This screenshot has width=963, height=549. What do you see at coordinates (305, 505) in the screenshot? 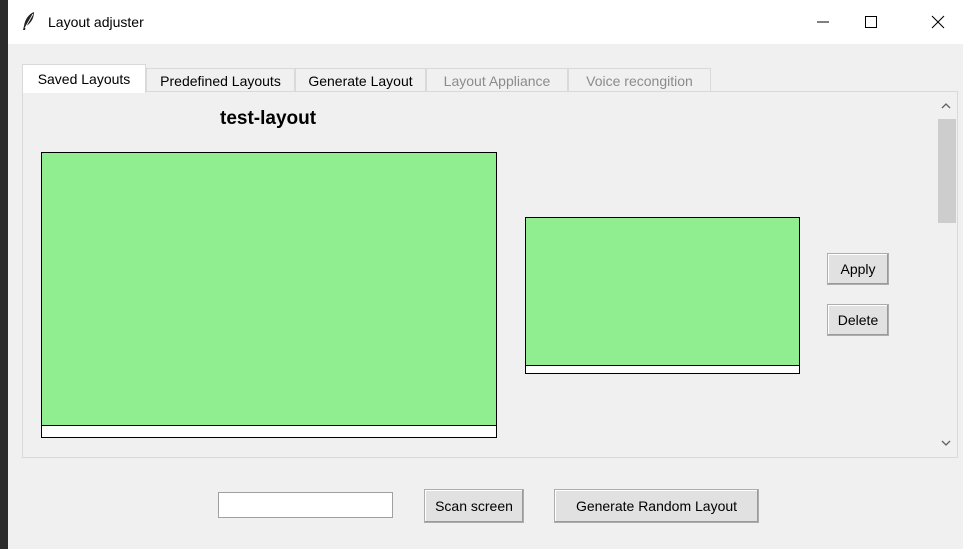
I see `layout-name-input` at bounding box center [305, 505].